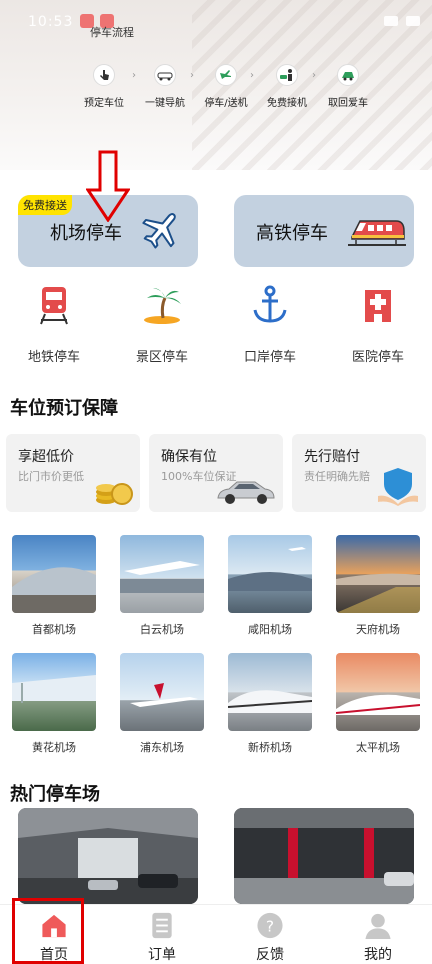 The height and width of the screenshot is (964, 432). What do you see at coordinates (55, 794) in the screenshot?
I see `hot-parking-title: 热门停车场` at bounding box center [55, 794].